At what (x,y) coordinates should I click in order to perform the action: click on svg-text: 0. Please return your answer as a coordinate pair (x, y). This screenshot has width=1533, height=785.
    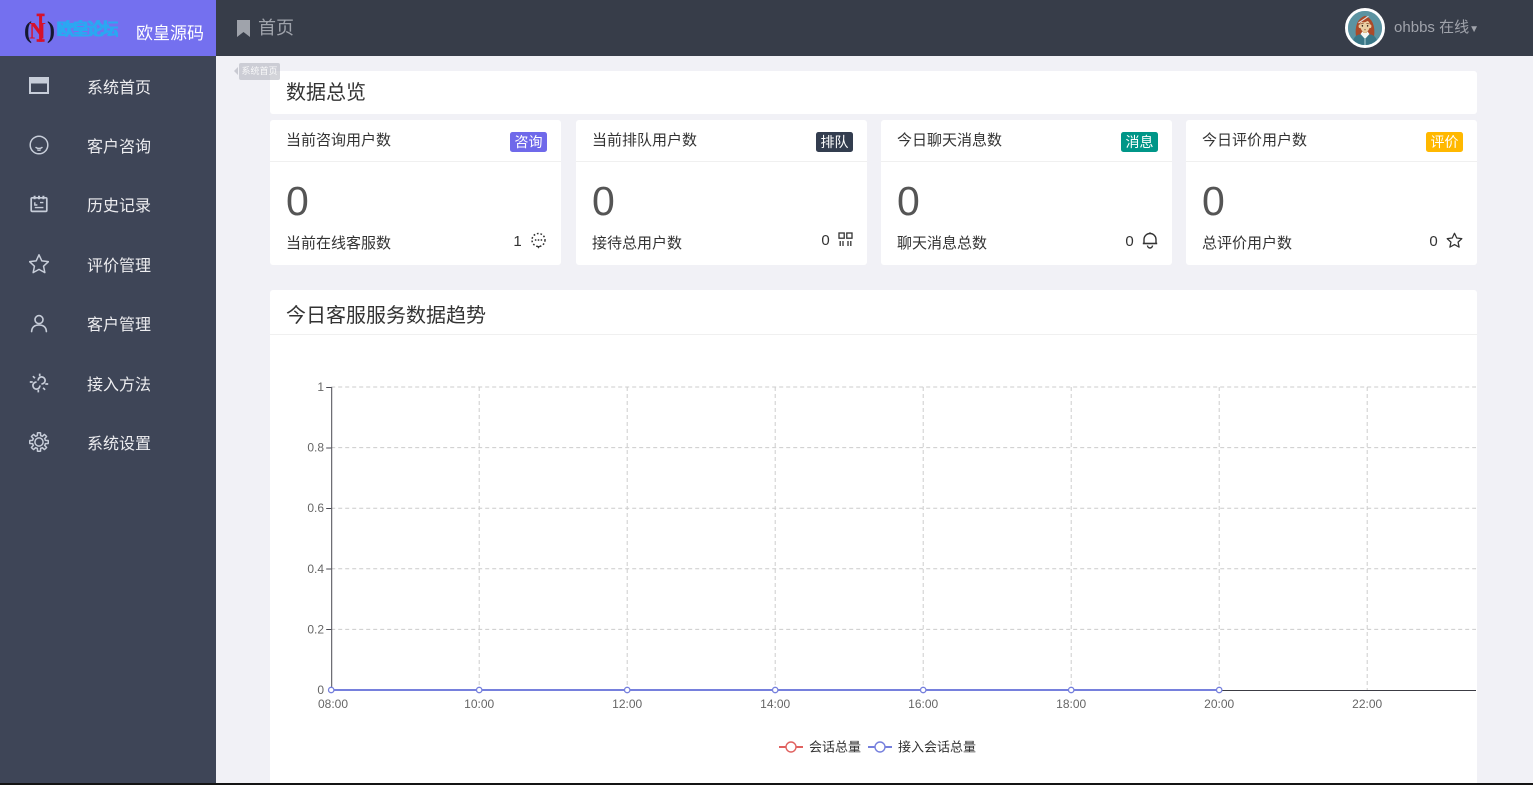
    Looking at the image, I should click on (320, 690).